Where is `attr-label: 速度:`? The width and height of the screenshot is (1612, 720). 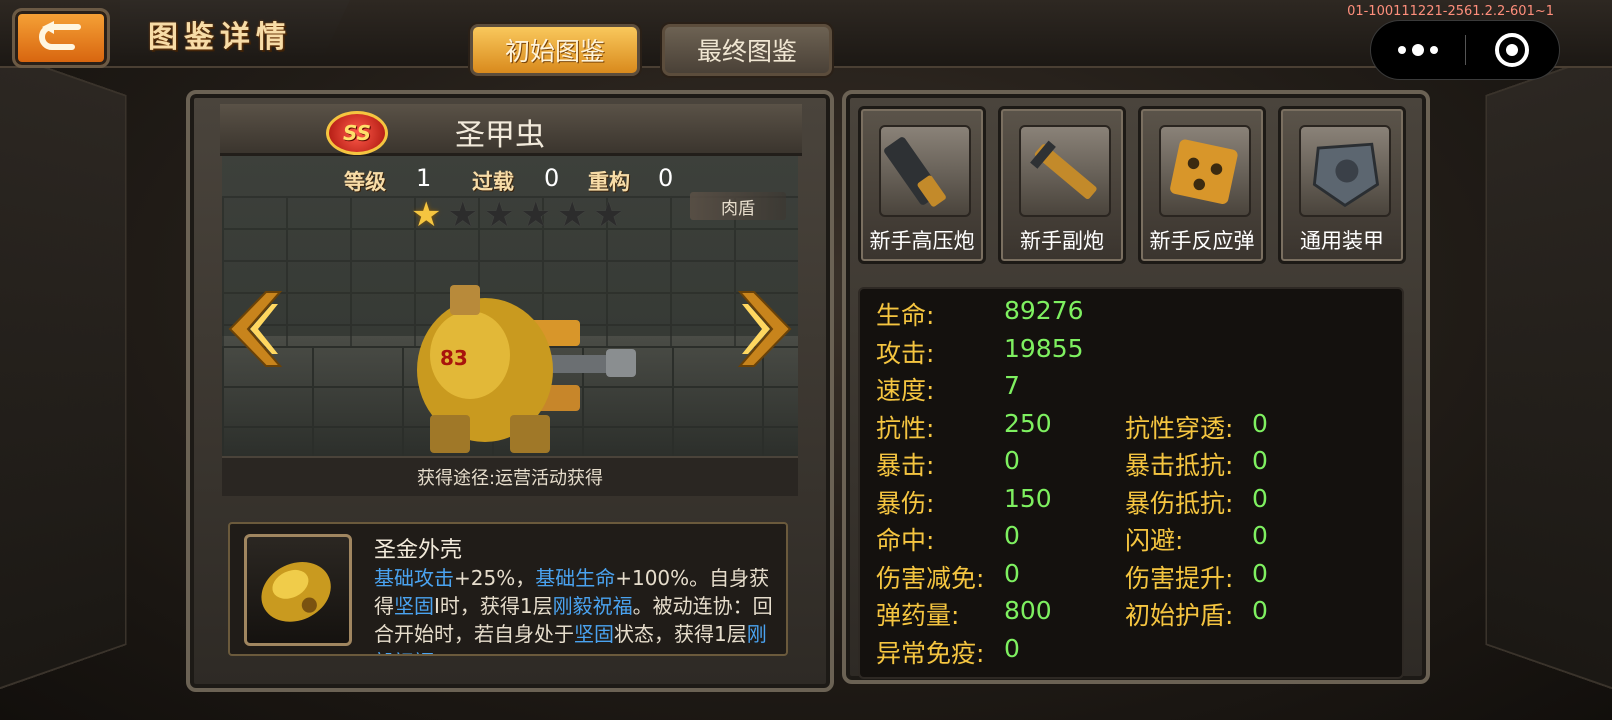
attr-label: 速度: is located at coordinates (905, 390).